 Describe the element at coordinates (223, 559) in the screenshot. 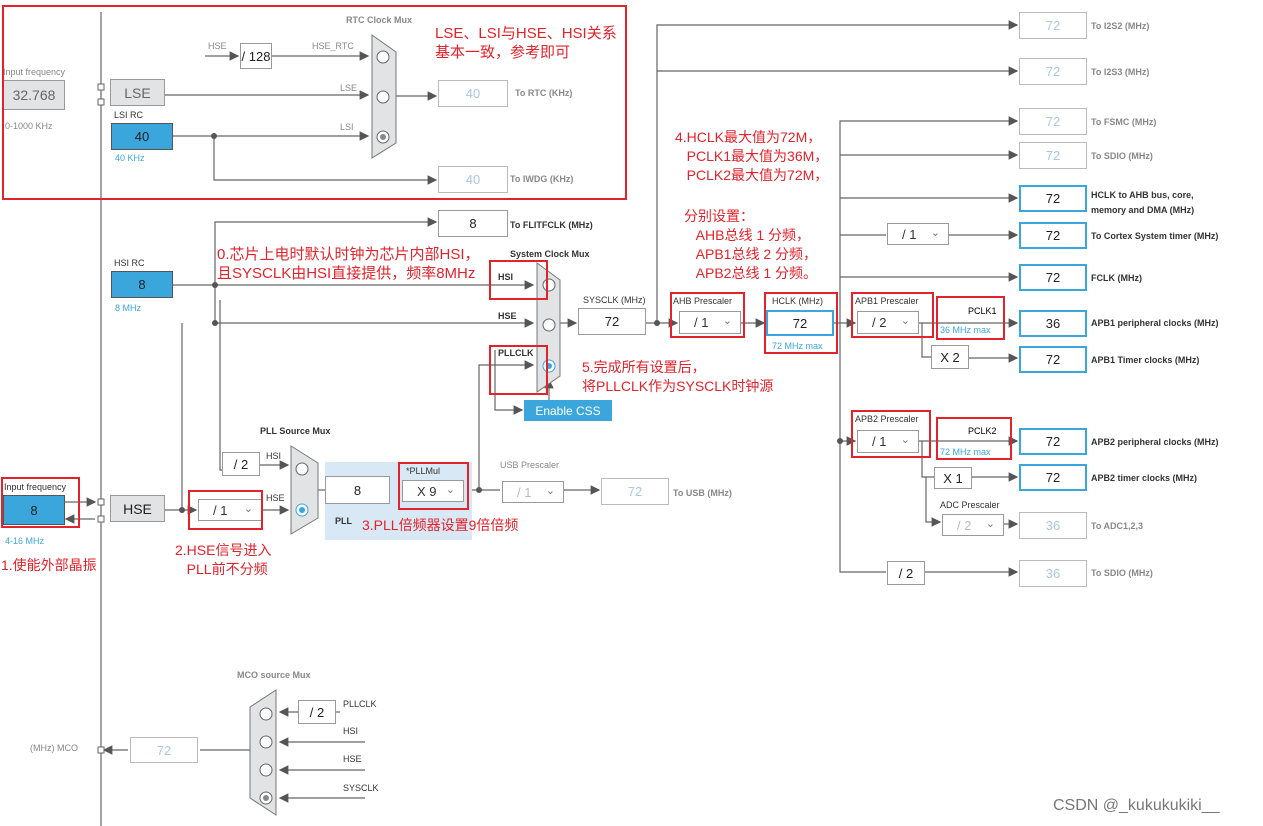

I see `note-2: 2.HSE信号进入 PLL前不分频` at that location.